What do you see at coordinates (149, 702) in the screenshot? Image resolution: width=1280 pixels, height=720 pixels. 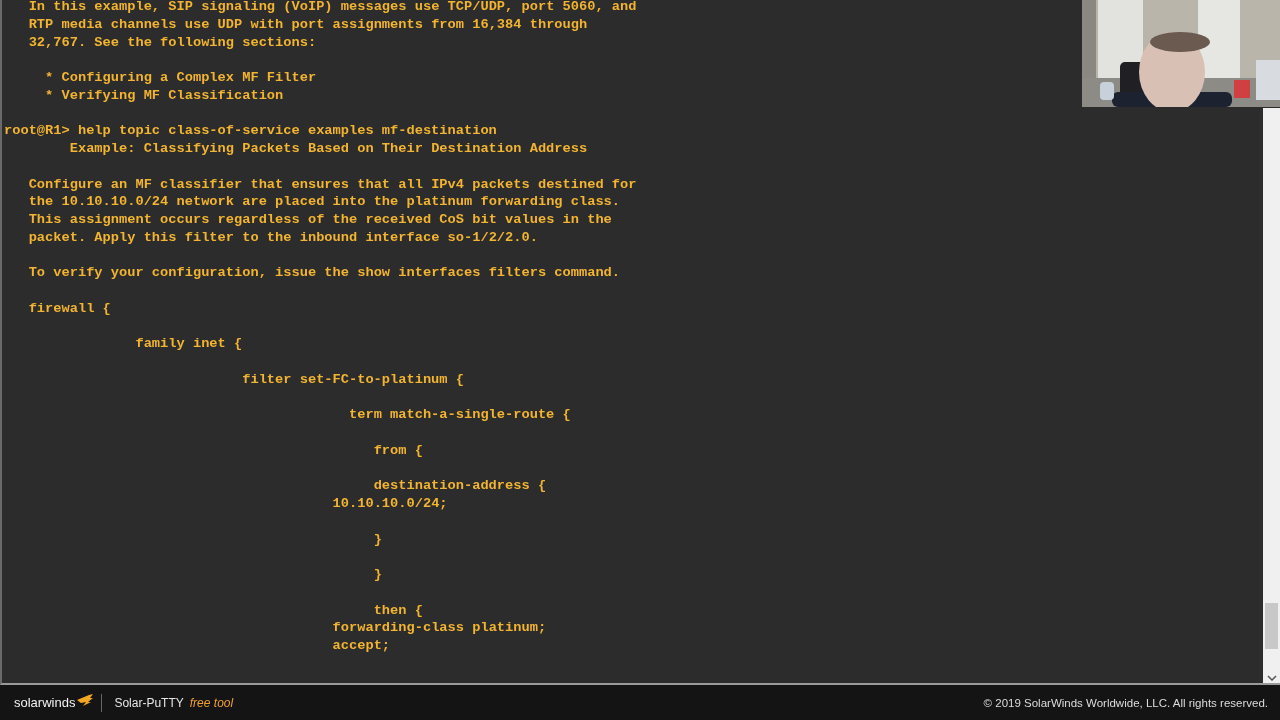 I see `app-name: Solar-PuTTY` at bounding box center [149, 702].